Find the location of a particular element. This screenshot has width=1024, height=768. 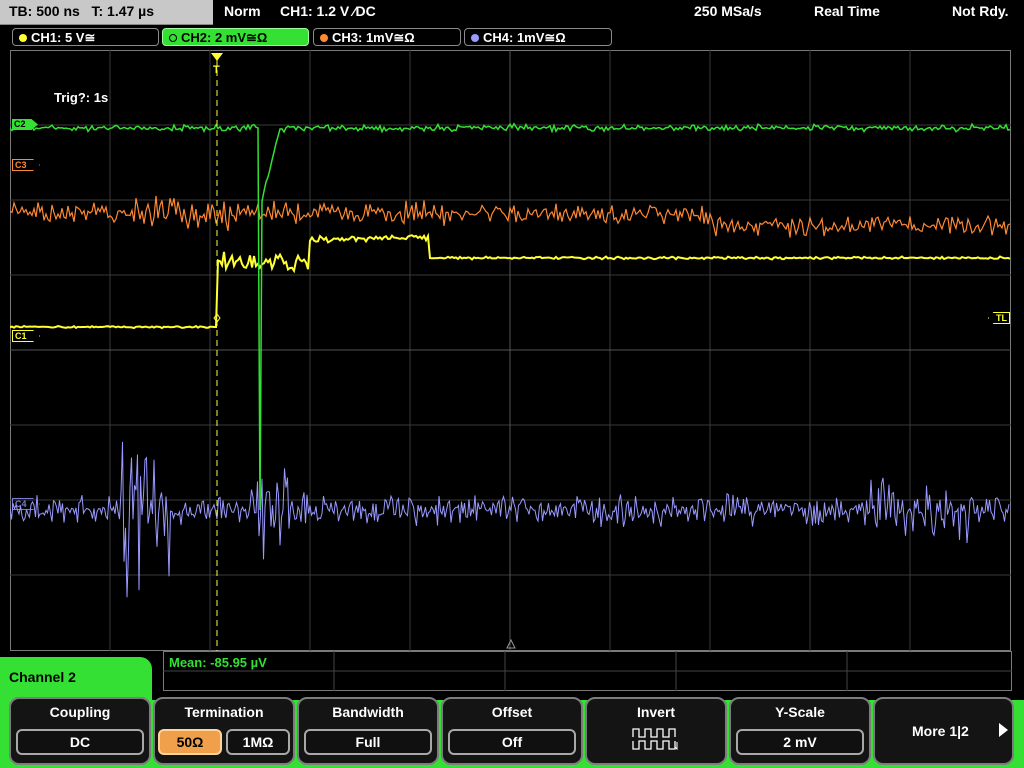

coupling-label: Coupling is located at coordinates (80, 712).